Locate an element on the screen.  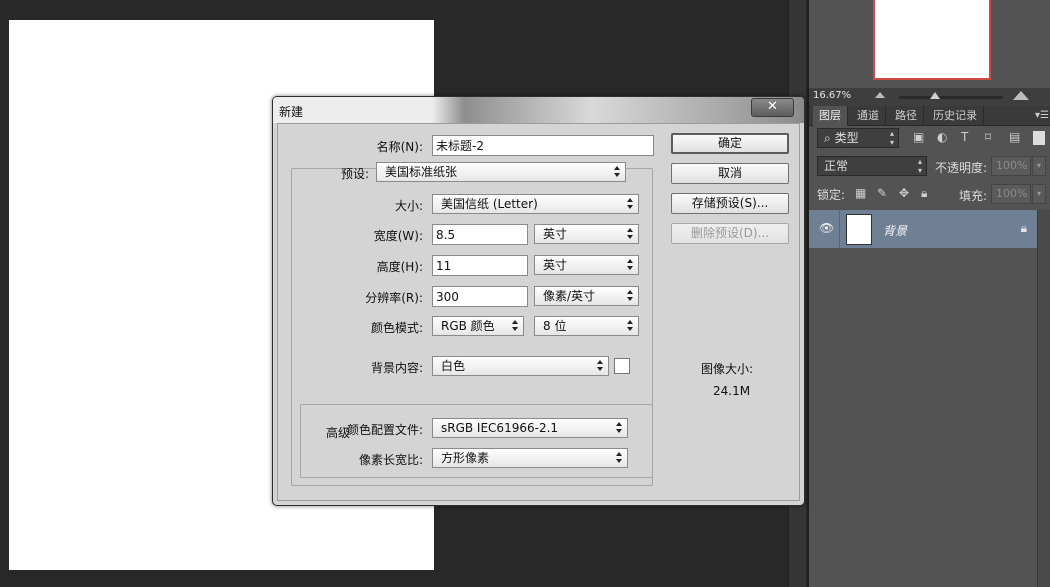
eye-icon: 👁︎ is located at coordinates (826, 228).